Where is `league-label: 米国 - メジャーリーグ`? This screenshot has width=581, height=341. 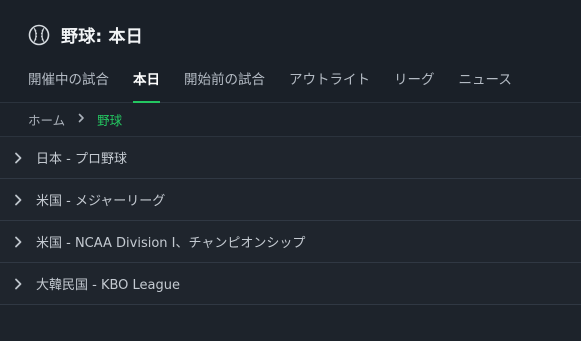
league-label: 米国 - メジャーリーグ is located at coordinates (101, 201).